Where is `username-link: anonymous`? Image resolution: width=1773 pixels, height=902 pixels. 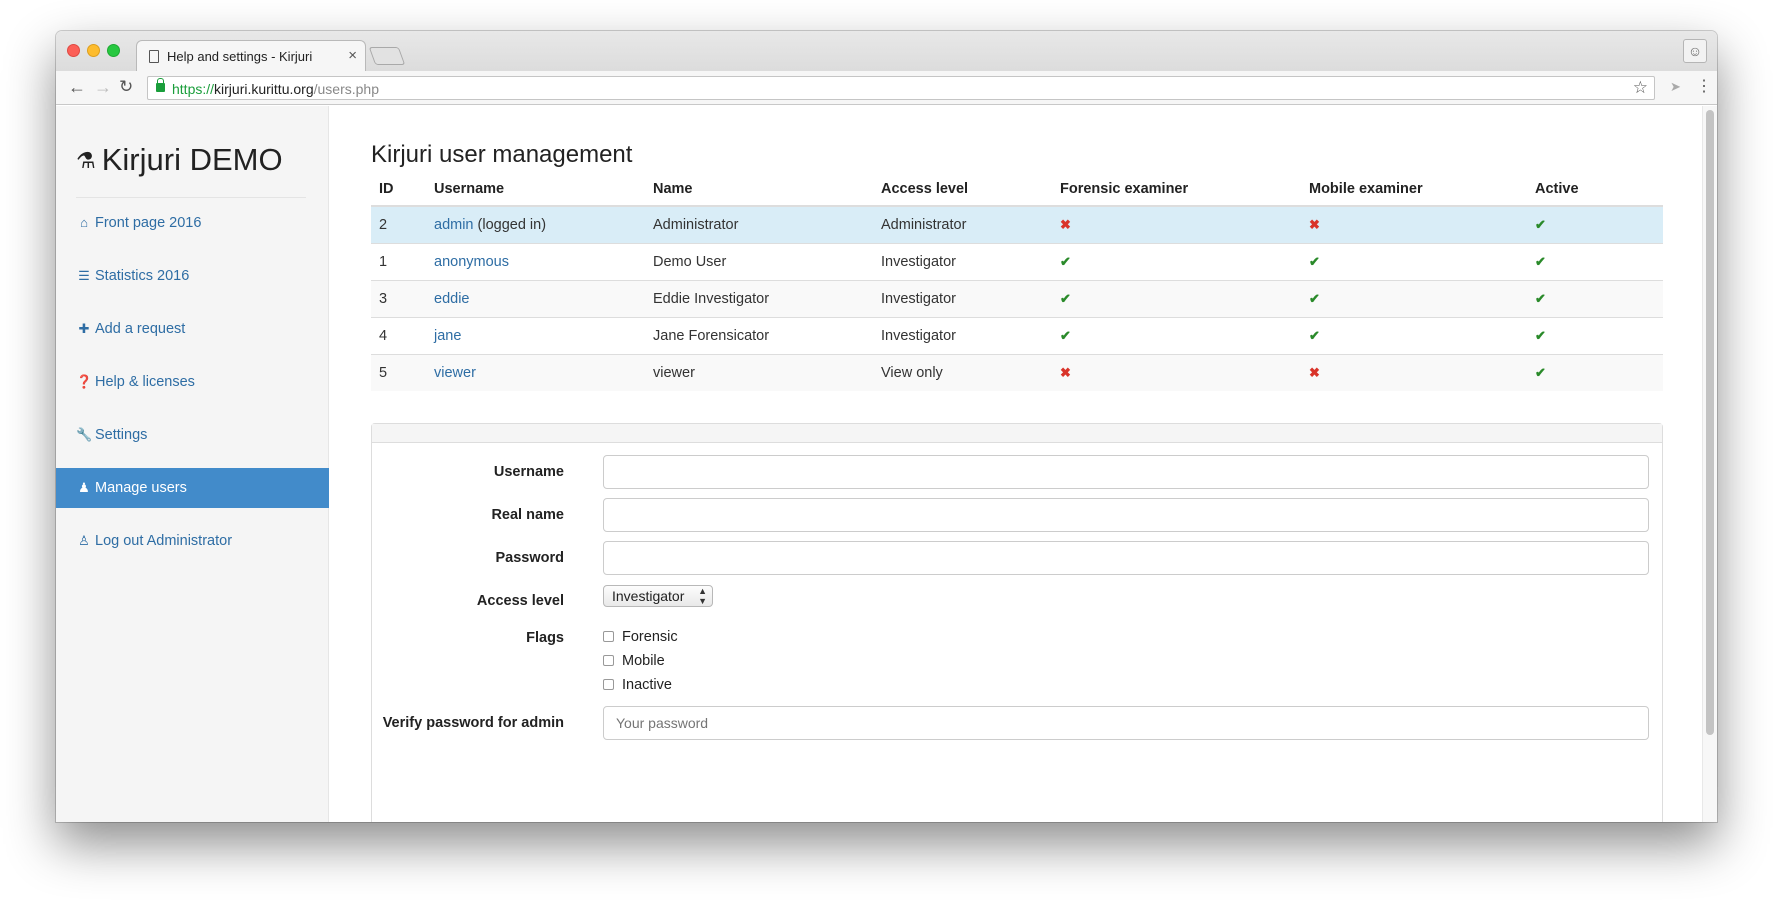 username-link: anonymous is located at coordinates (471, 262).